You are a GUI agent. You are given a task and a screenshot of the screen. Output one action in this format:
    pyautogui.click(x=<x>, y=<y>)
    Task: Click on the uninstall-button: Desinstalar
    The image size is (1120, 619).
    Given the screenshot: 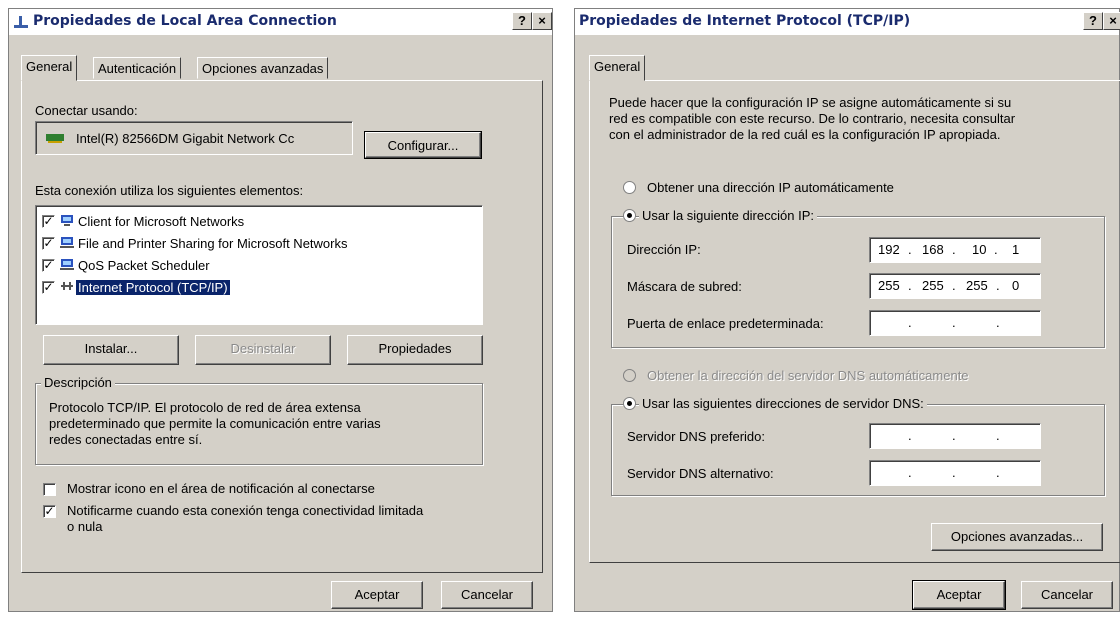 What is the action you would take?
    pyautogui.click(x=263, y=350)
    